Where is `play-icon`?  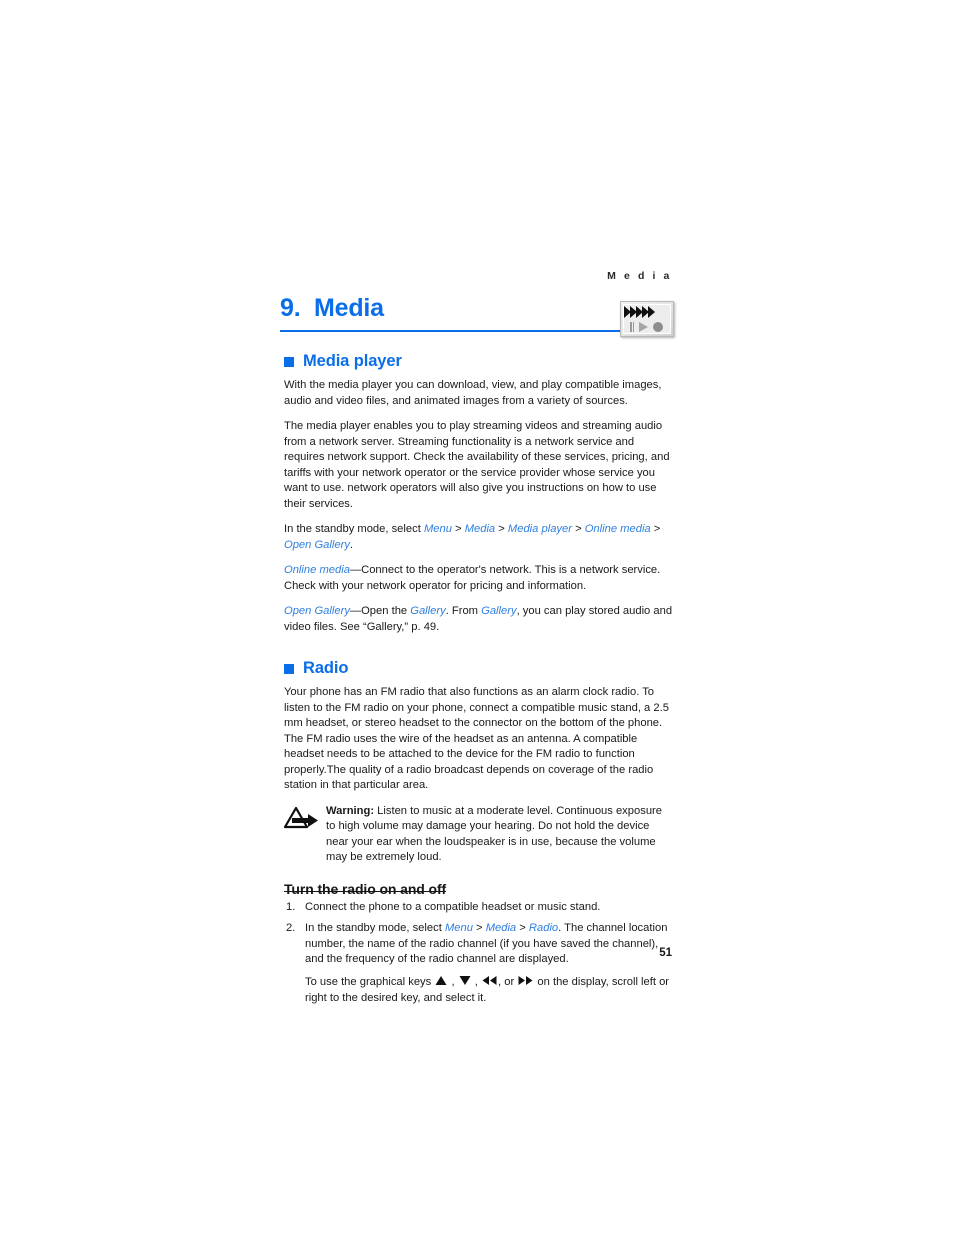
play-icon is located at coordinates (643, 327).